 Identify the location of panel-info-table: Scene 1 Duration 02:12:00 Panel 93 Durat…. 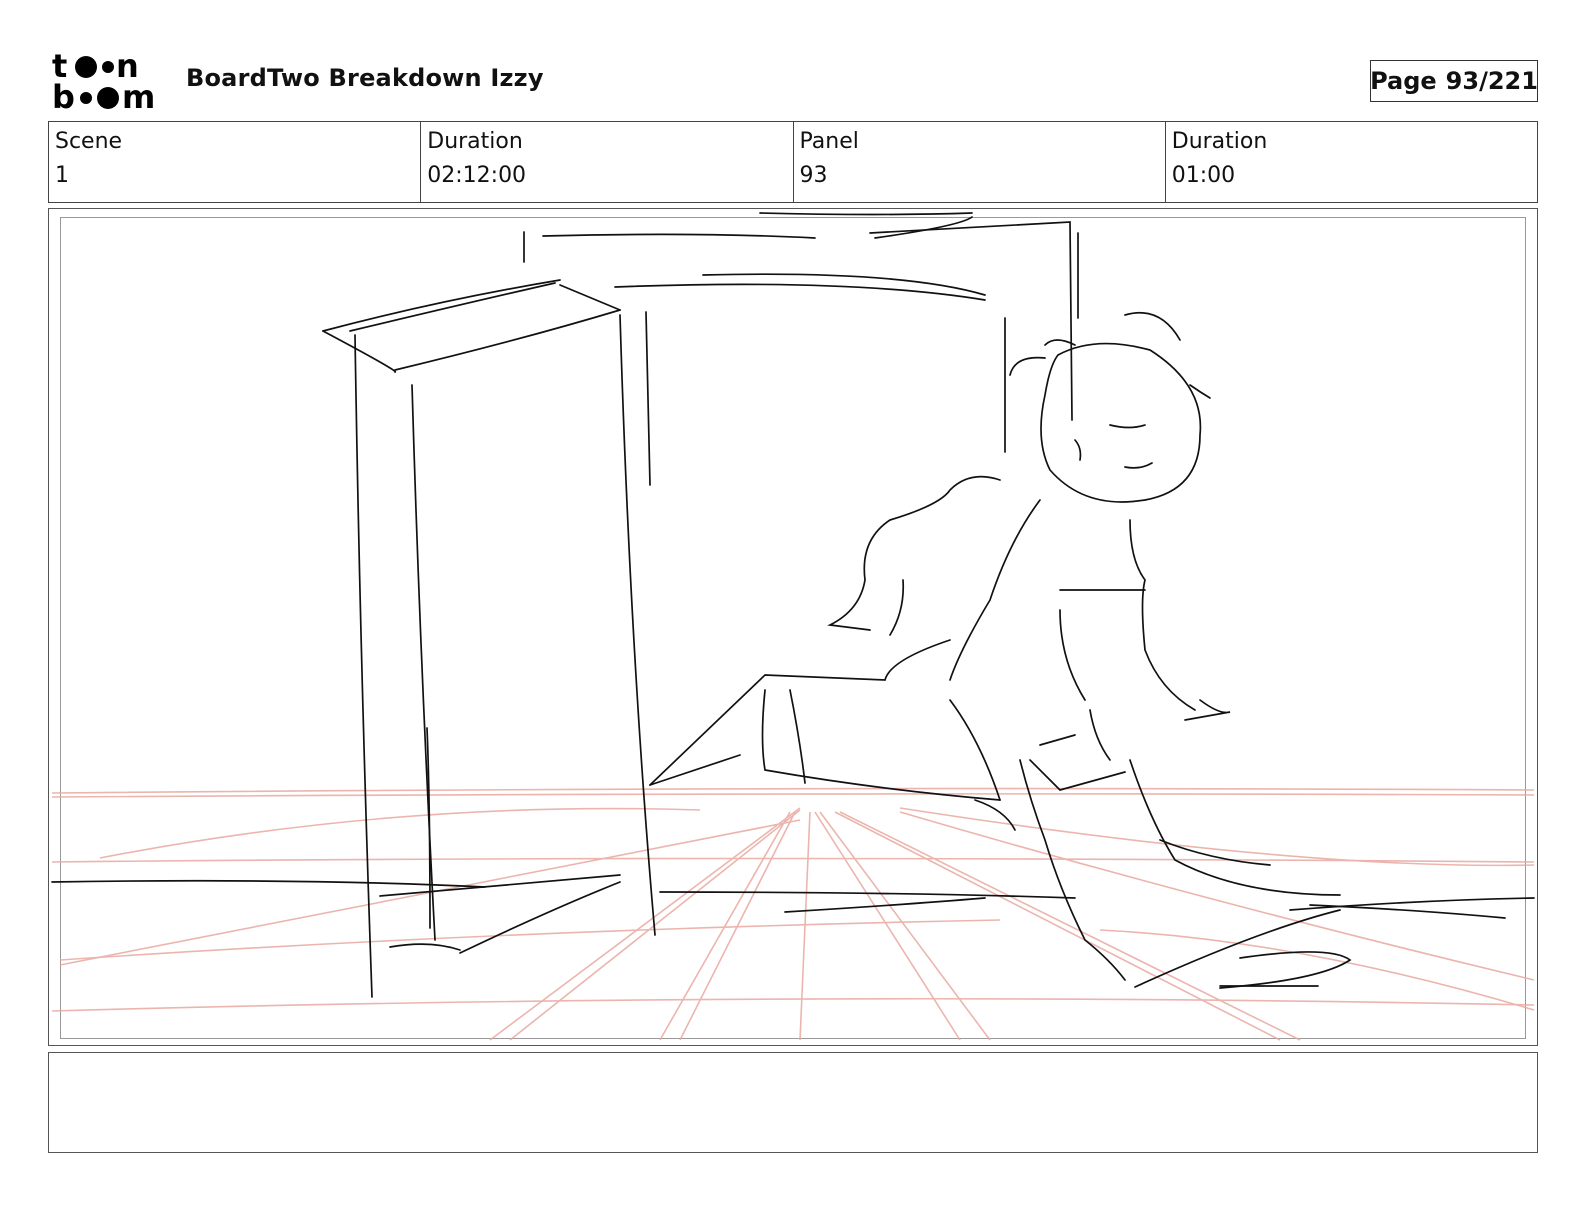
(793, 162).